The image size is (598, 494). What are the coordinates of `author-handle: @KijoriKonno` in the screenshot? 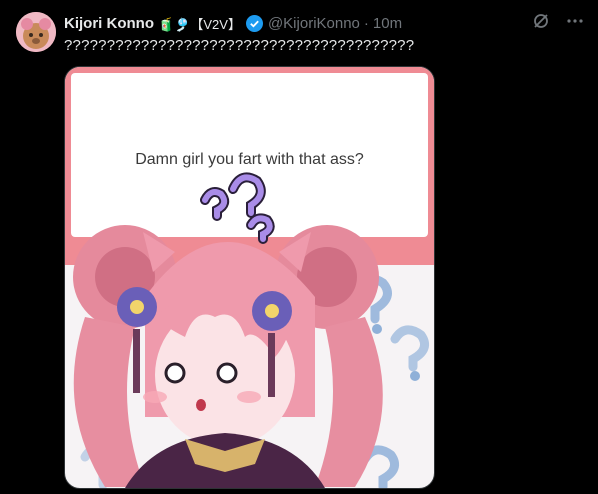 It's located at (314, 23).